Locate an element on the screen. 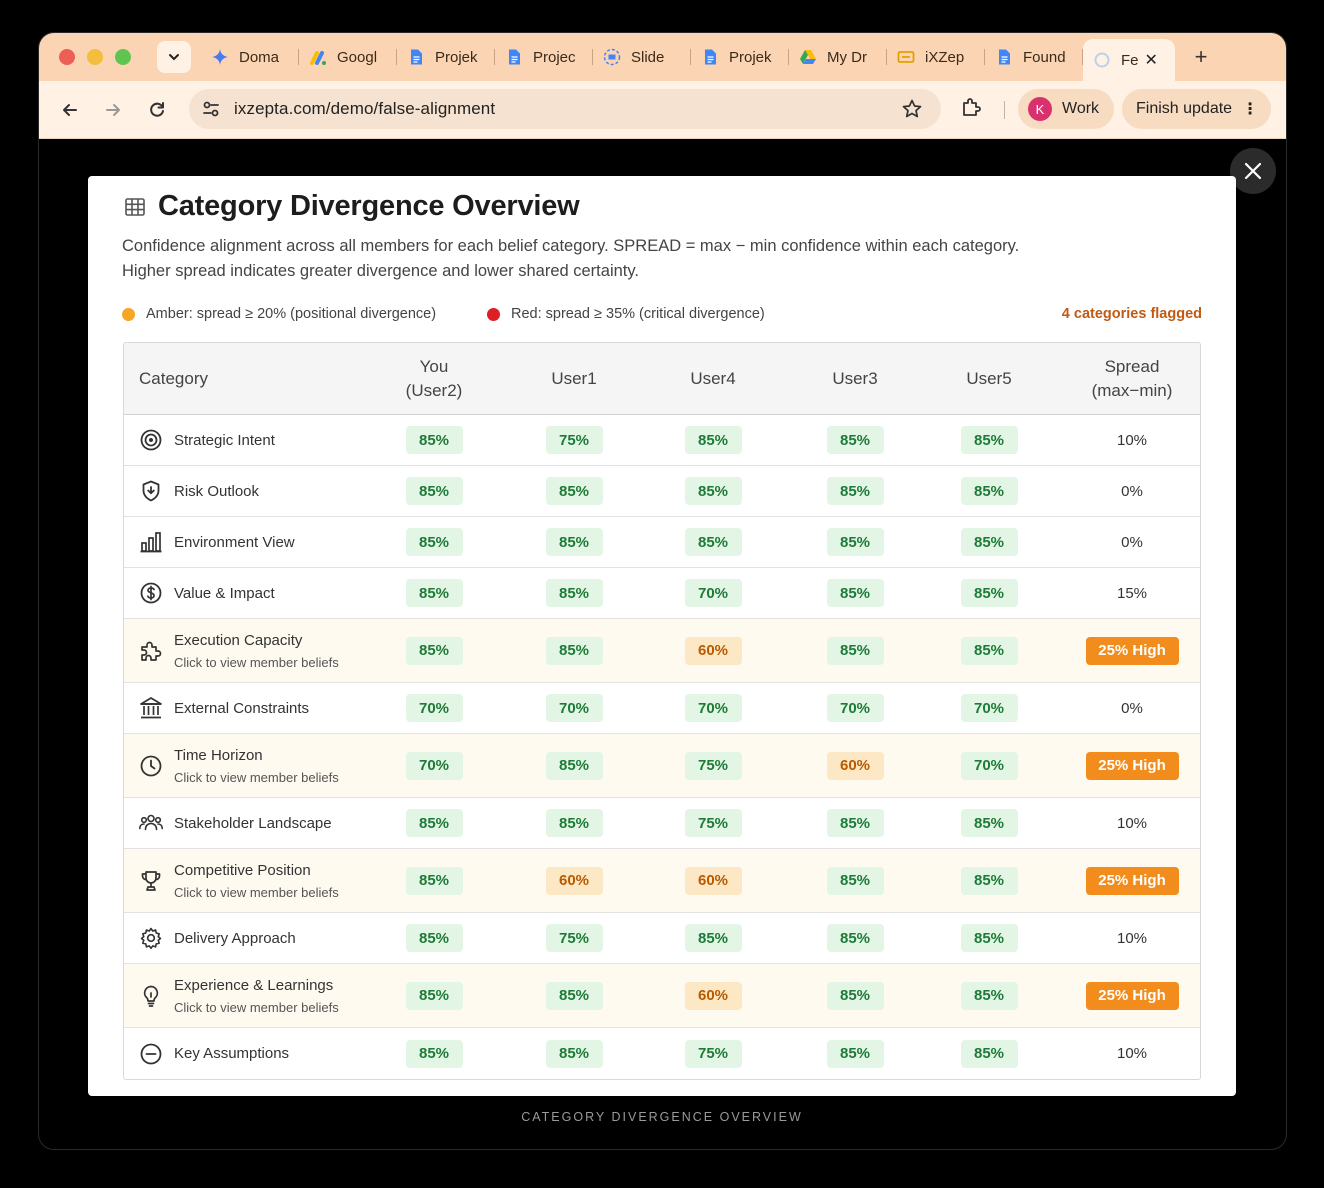  site-settings-icon is located at coordinates (211, 111).